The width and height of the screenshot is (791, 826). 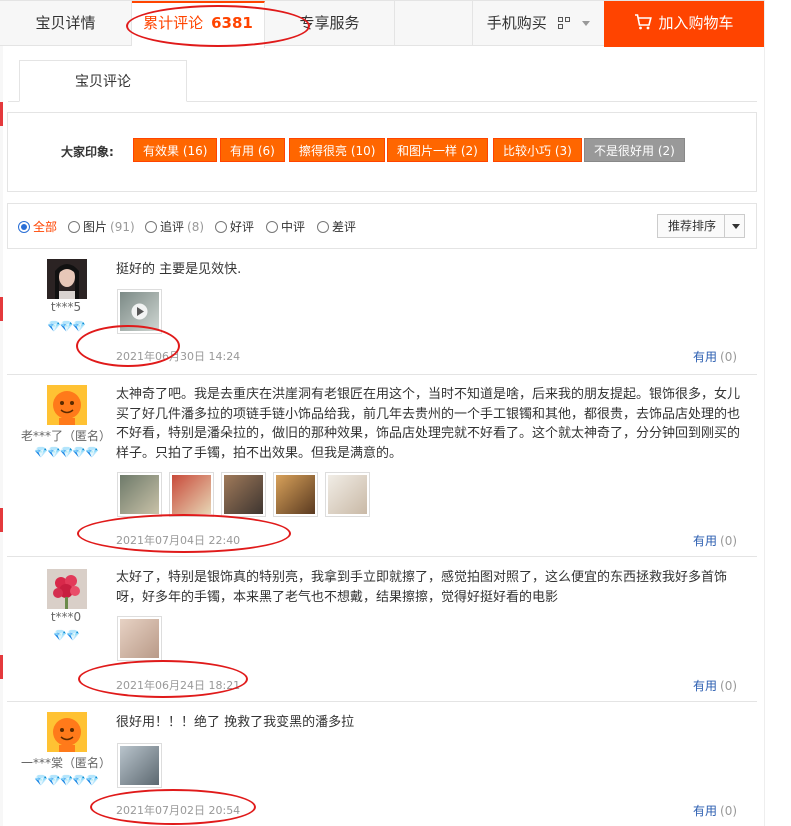 I want to click on reviewer-level-gems: 💎💎, so click(x=66, y=635).